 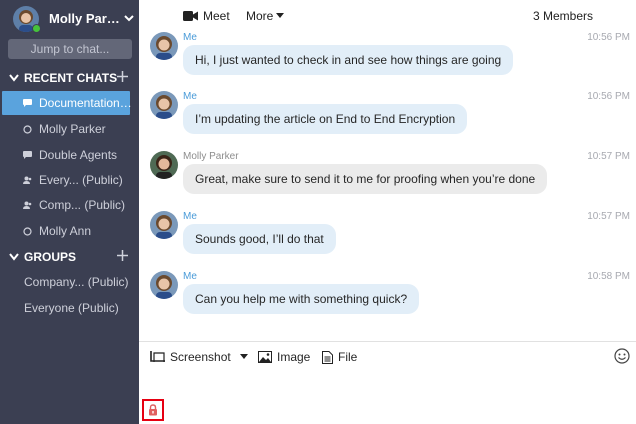 I want to click on sidebar-item-label: Molly Ann, so click(x=65, y=231).